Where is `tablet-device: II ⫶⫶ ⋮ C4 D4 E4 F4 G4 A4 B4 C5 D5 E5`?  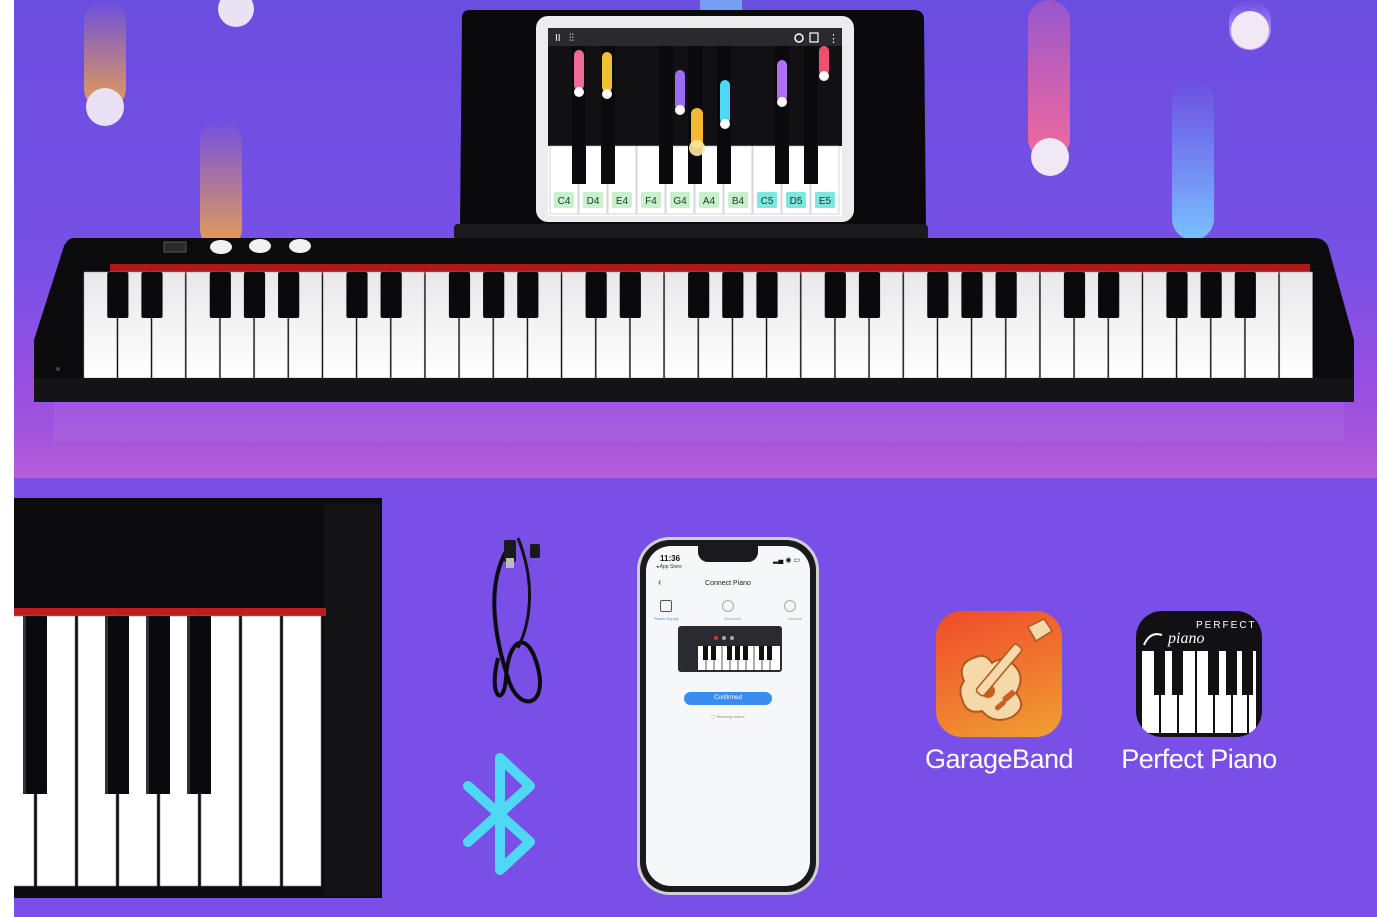
tablet-device: II ⫶⫶ ⋮ C4 D4 E4 F4 G4 A4 B4 C5 D5 E5 is located at coordinates (695, 119).